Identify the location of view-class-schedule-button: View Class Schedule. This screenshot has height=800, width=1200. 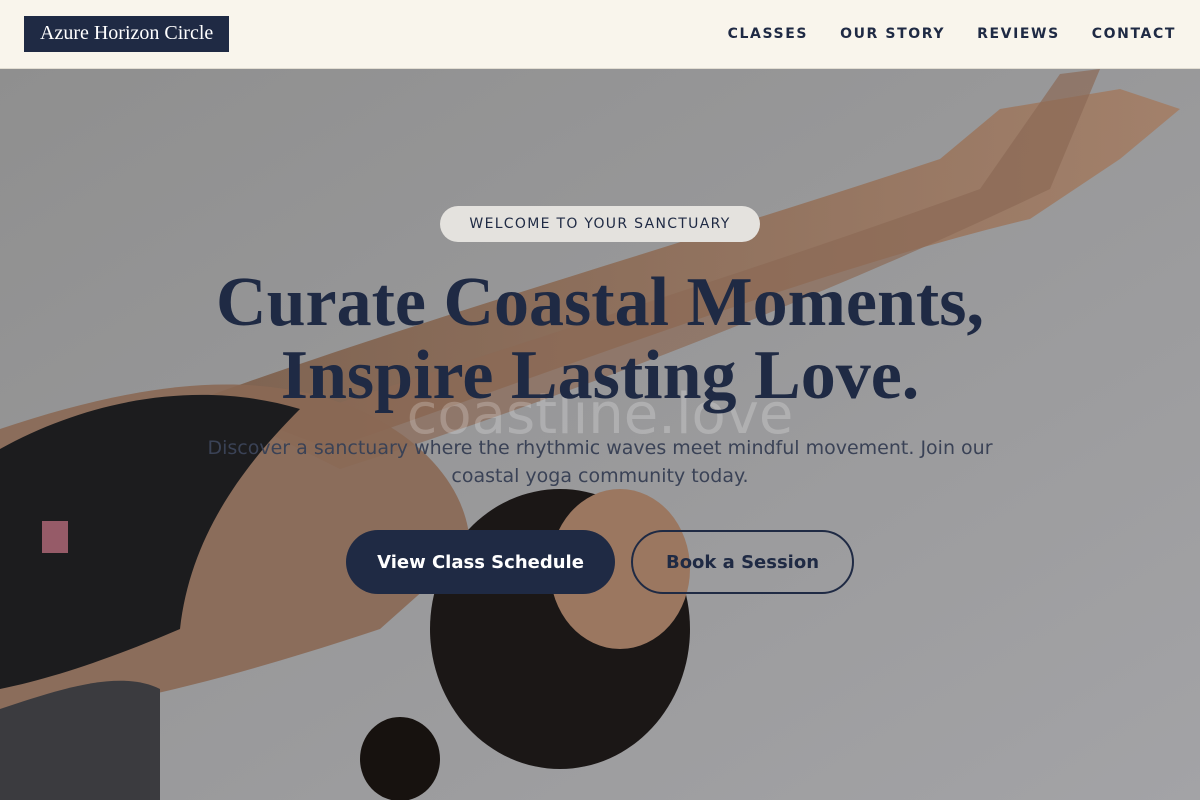
(480, 562).